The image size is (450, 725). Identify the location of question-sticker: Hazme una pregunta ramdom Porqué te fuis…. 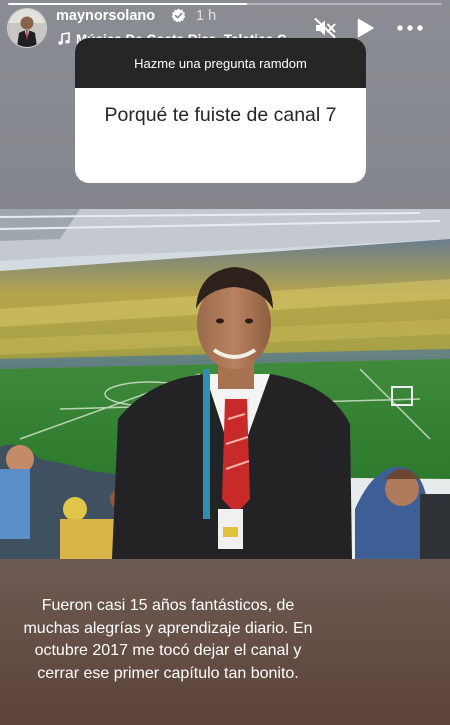
(220, 110).